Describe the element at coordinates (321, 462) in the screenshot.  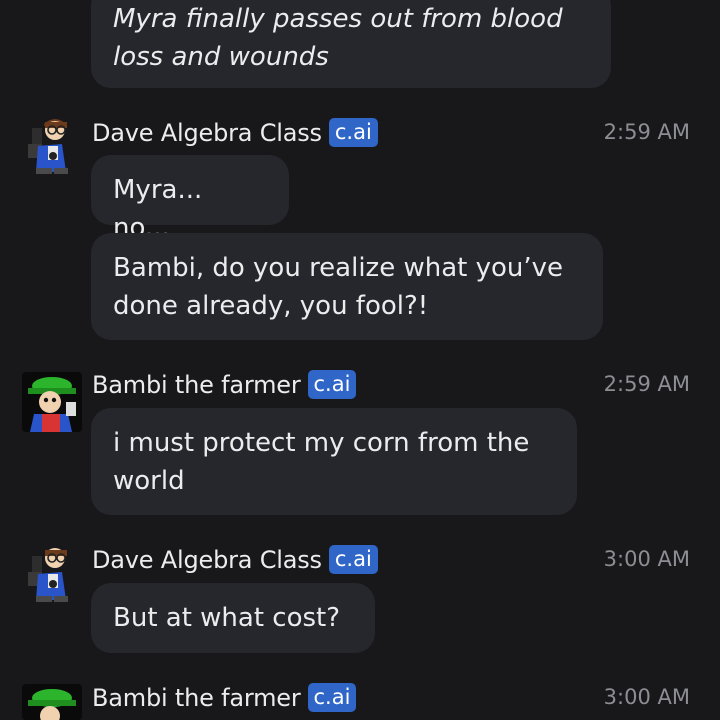
I see `message-text: i must protect my corn from the world` at that location.